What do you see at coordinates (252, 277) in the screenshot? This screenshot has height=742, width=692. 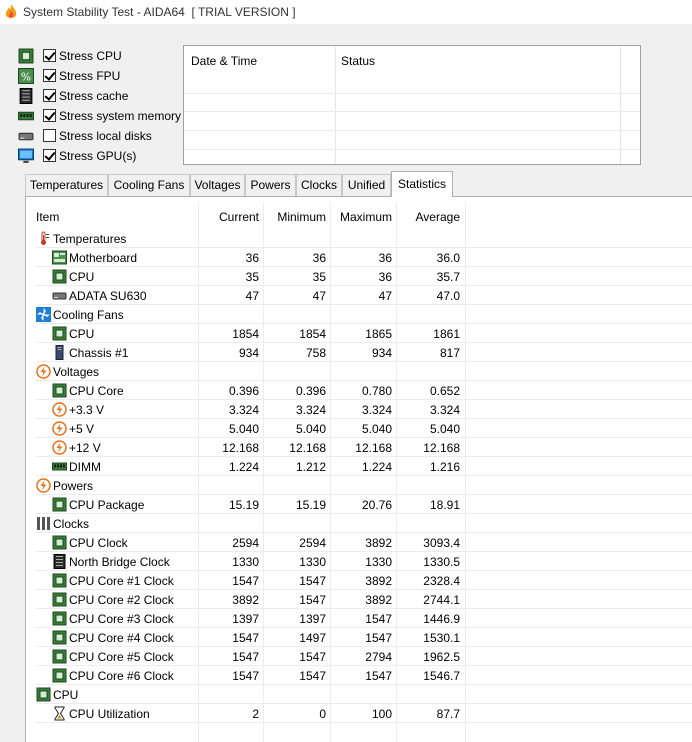 I see `cell-current: 35` at bounding box center [252, 277].